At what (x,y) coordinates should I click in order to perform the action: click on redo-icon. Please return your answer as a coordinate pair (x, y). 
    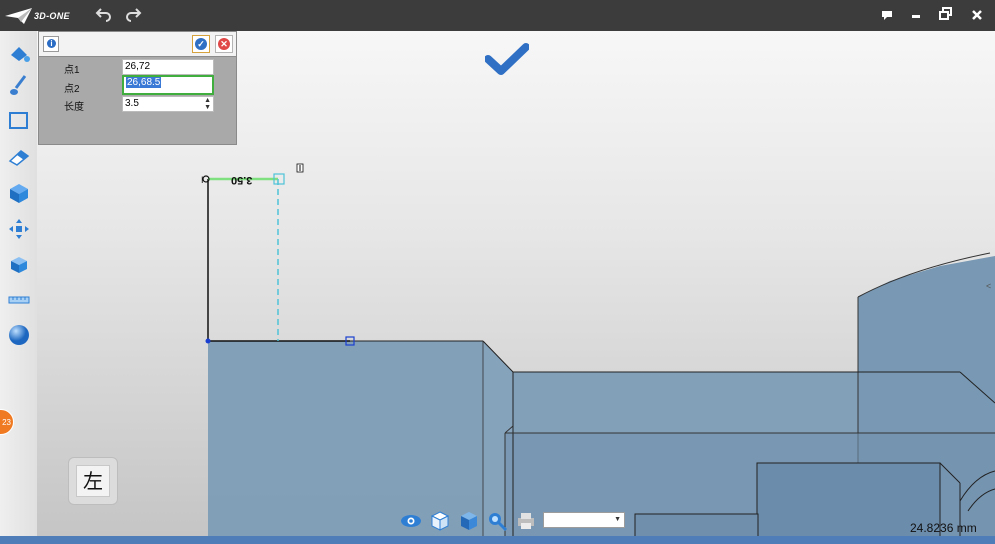
    Looking at the image, I should click on (134, 15).